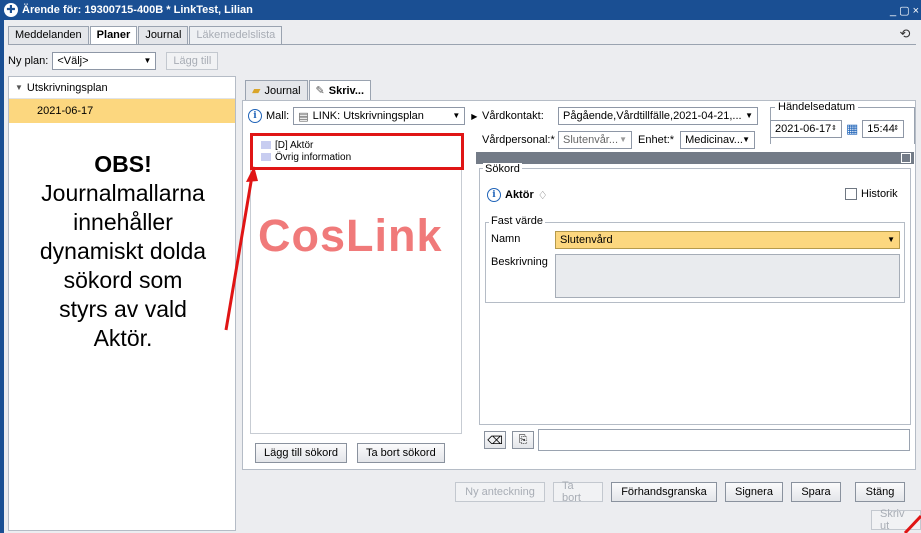 Image resolution: width=921 pixels, height=533 pixels. I want to click on sokord-legend: Sökord, so click(502, 169).